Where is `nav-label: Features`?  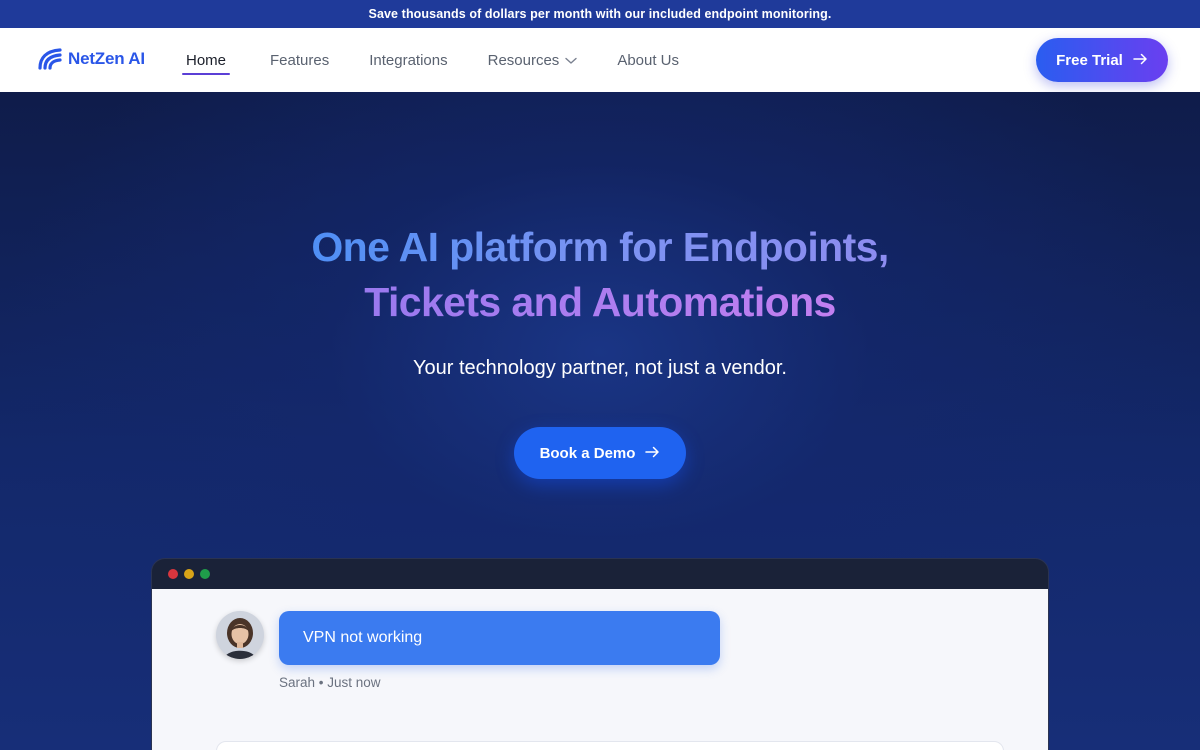 nav-label: Features is located at coordinates (300, 60).